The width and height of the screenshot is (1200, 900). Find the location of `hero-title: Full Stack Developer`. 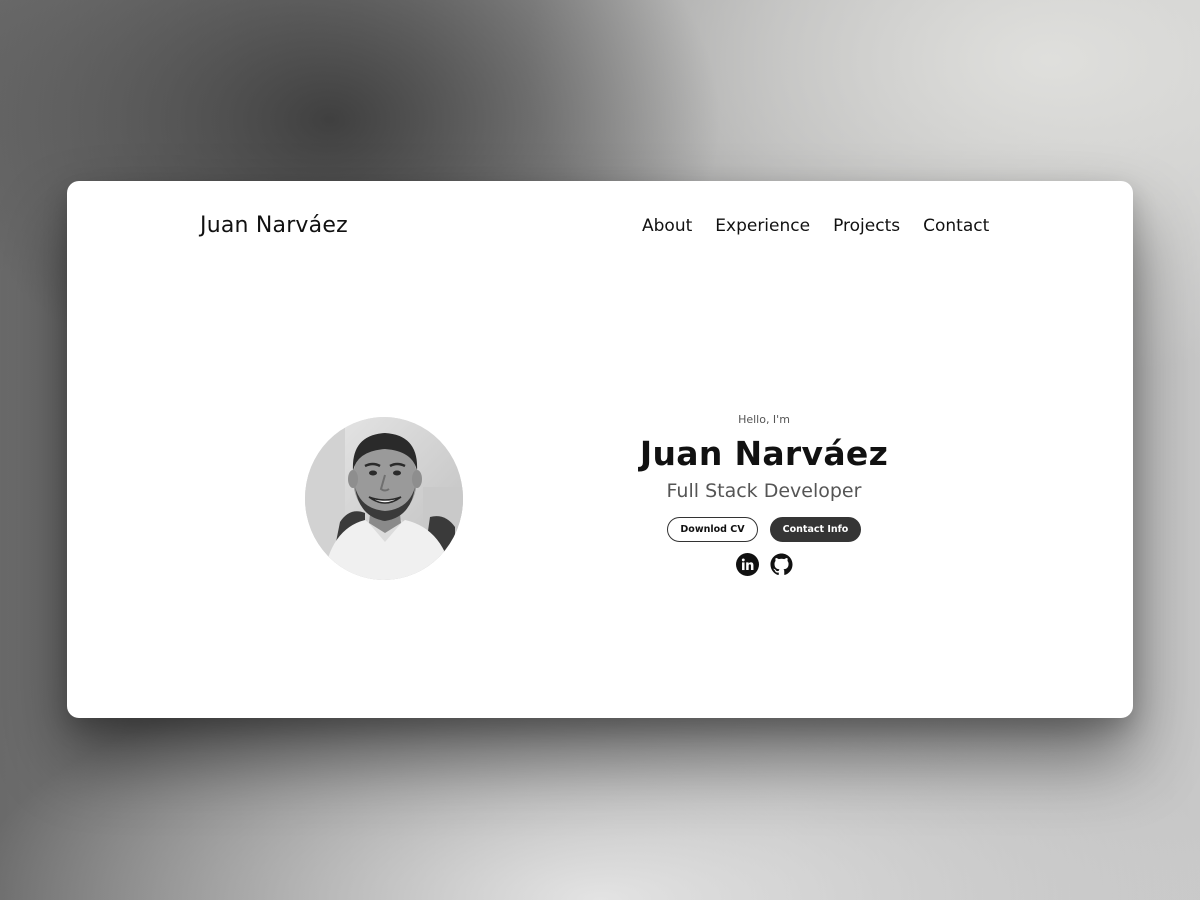

hero-title: Full Stack Developer is located at coordinates (764, 491).